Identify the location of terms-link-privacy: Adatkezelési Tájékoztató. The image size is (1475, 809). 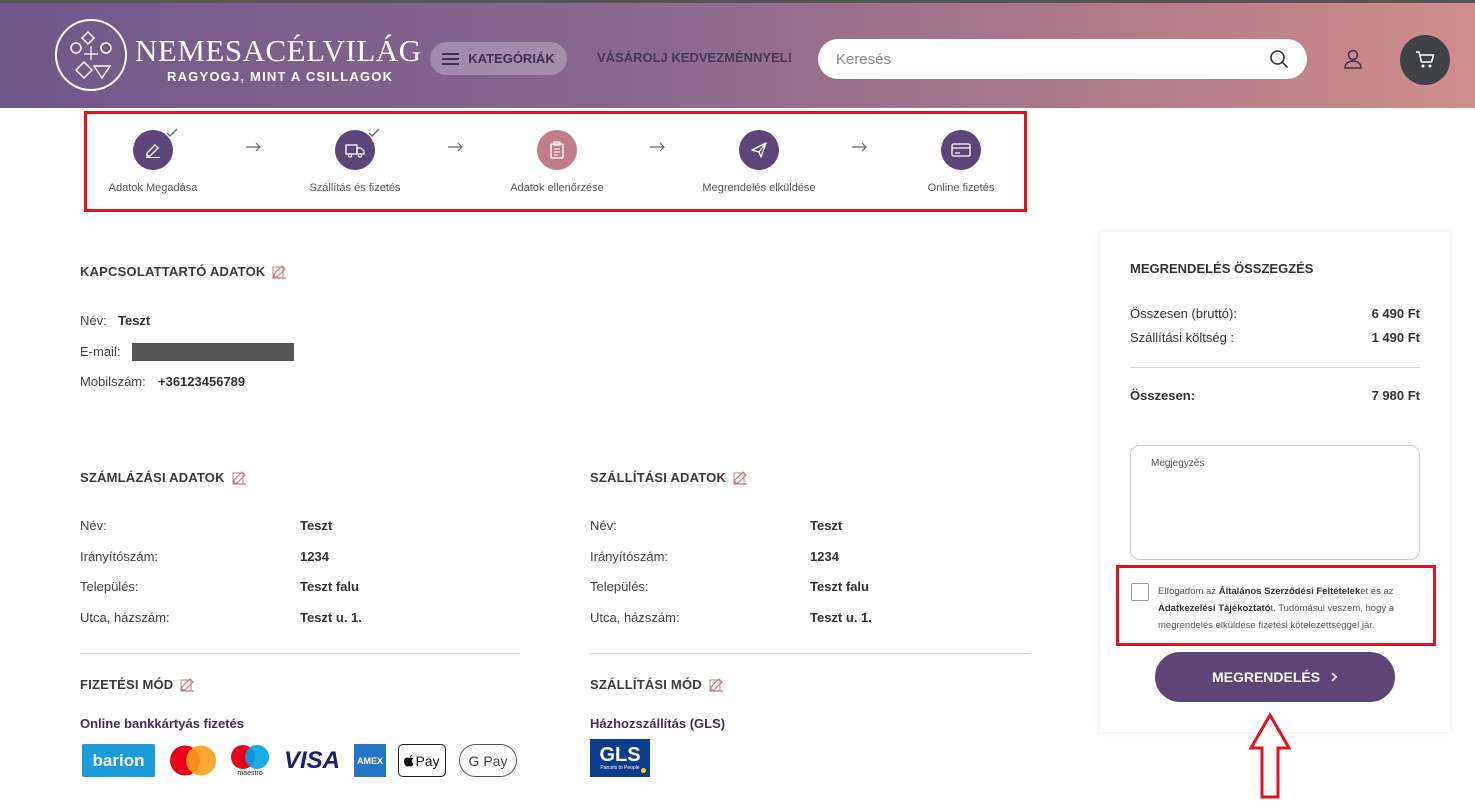
(1214, 608).